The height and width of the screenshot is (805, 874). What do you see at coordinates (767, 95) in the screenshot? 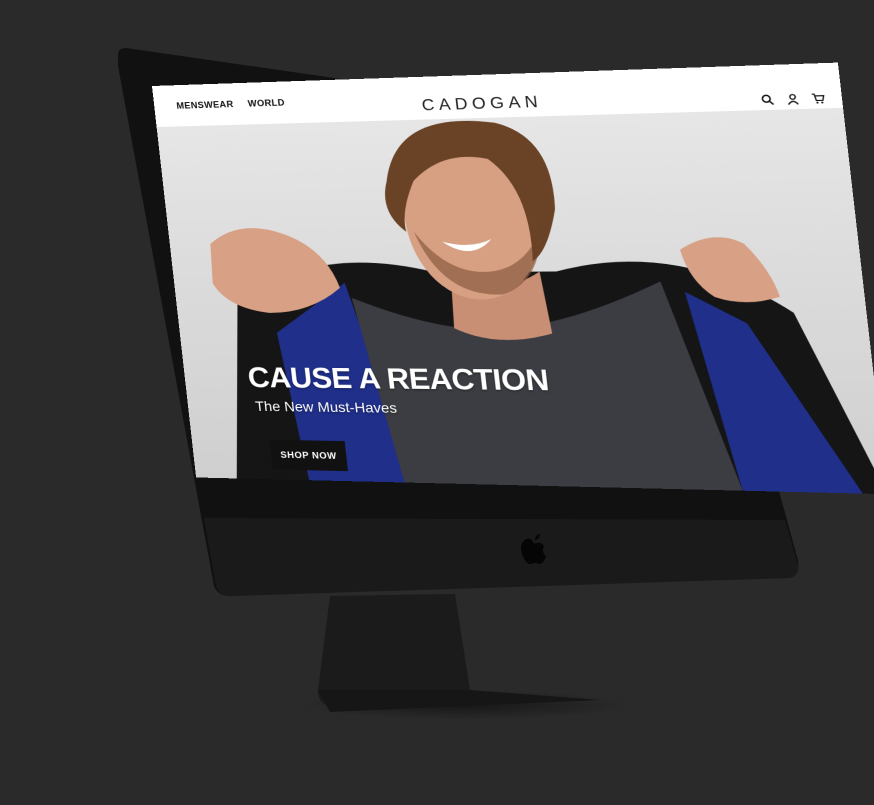
I see `search-icon` at bounding box center [767, 95].